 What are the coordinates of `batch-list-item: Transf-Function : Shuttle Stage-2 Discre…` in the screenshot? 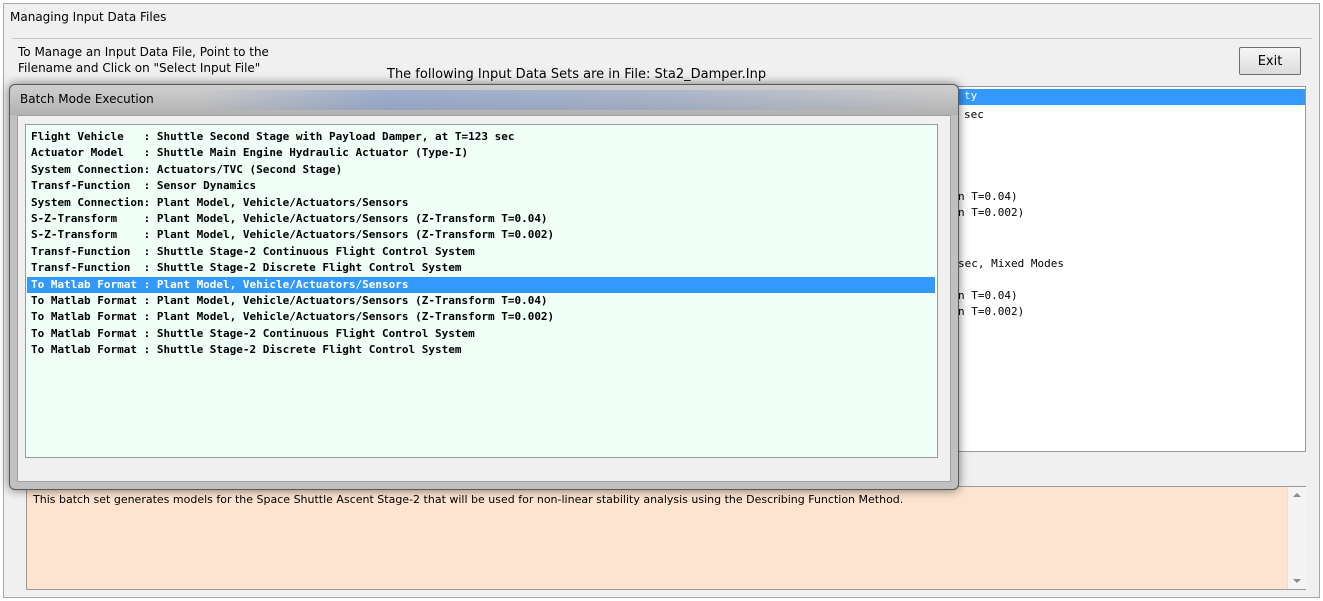 It's located at (481, 268).